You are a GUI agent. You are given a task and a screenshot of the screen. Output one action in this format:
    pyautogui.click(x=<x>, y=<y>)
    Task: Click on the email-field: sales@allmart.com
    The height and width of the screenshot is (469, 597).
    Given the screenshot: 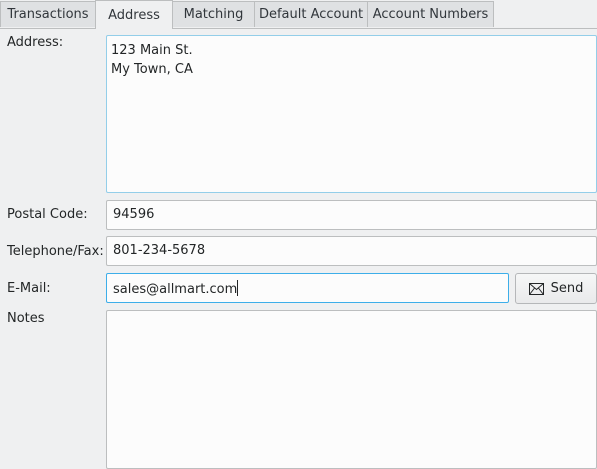 What is the action you would take?
    pyautogui.click(x=307, y=288)
    